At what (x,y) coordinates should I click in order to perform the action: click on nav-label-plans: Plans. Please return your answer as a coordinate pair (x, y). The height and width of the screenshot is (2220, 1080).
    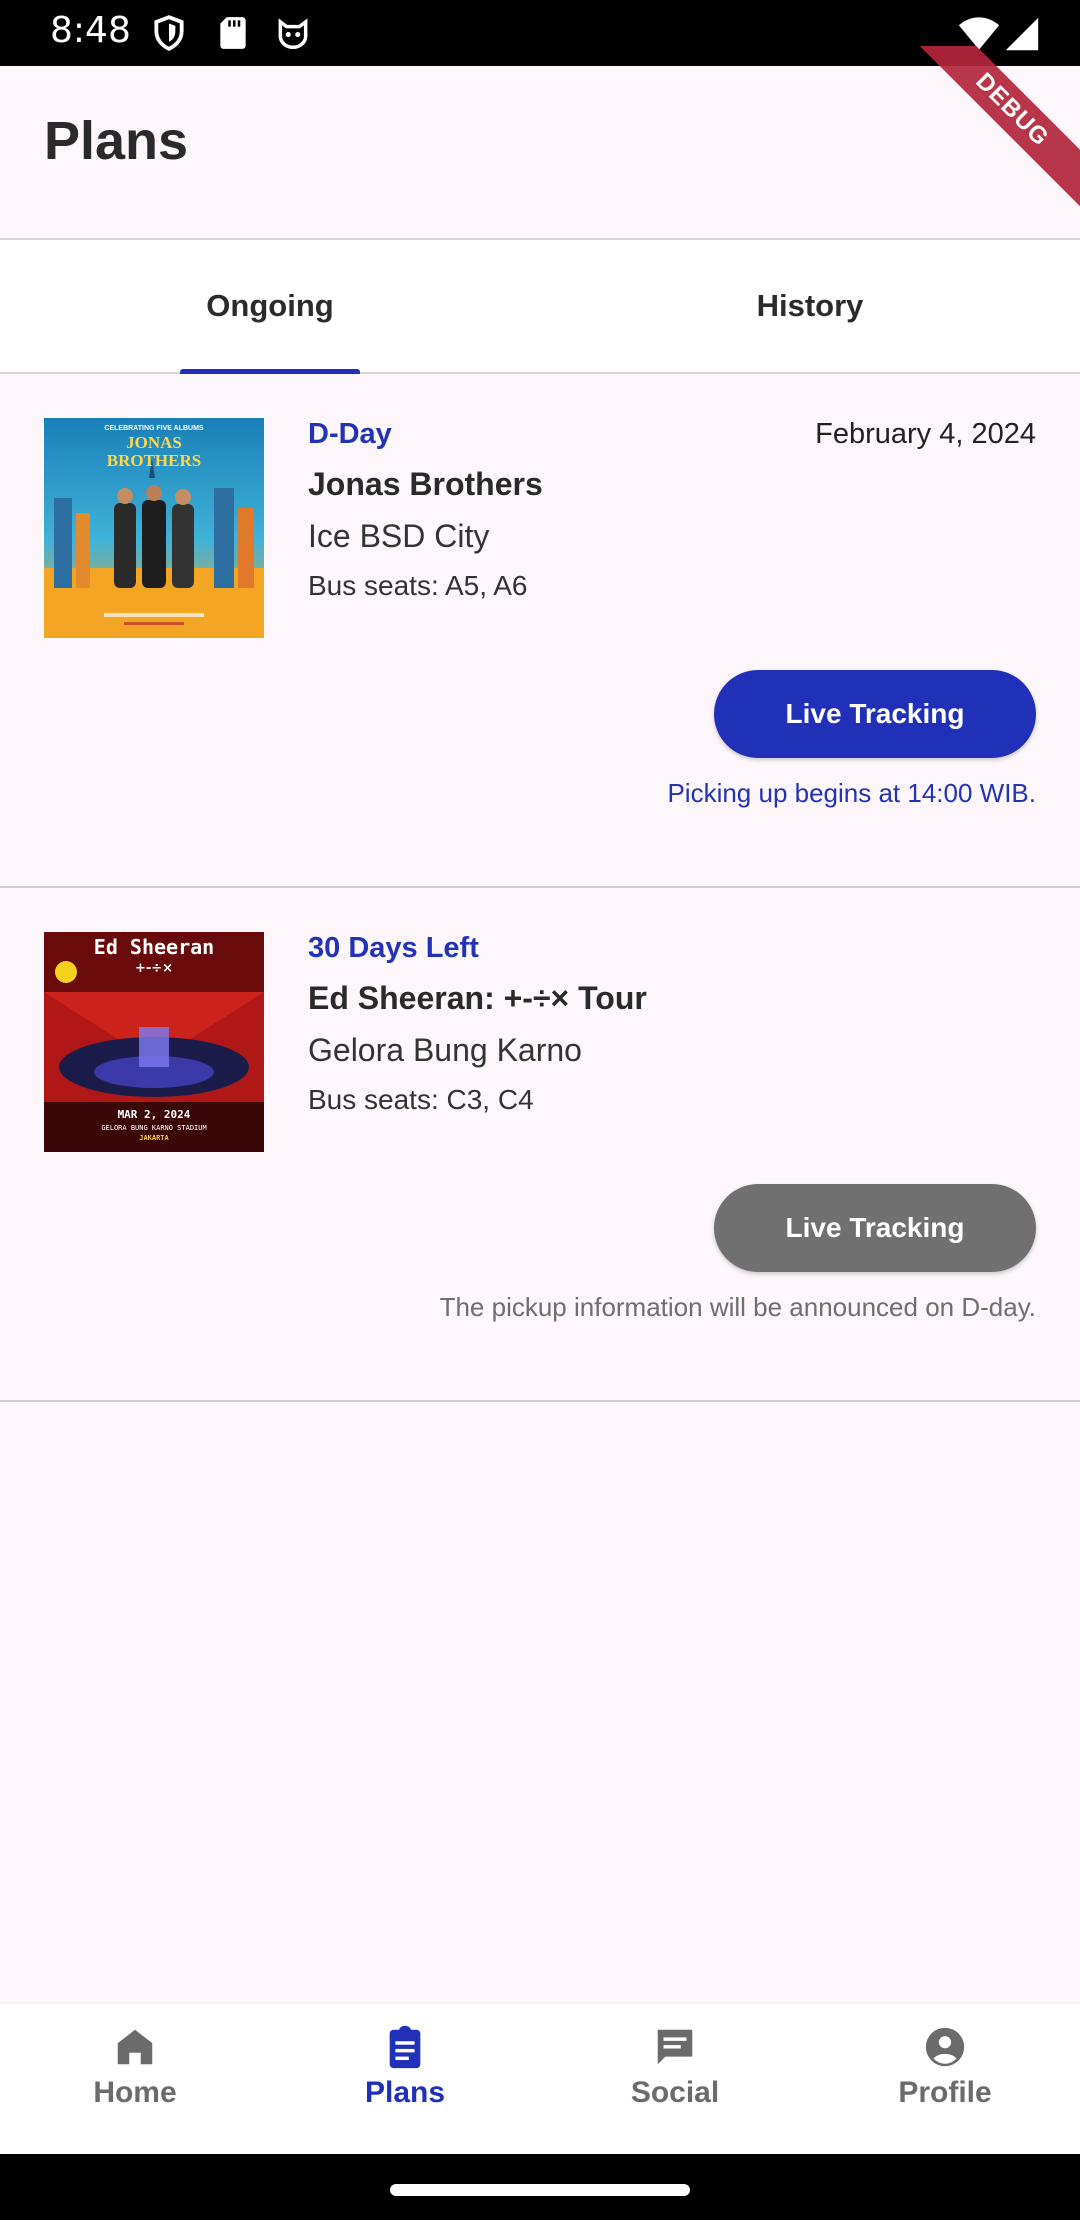
    Looking at the image, I should click on (405, 2092).